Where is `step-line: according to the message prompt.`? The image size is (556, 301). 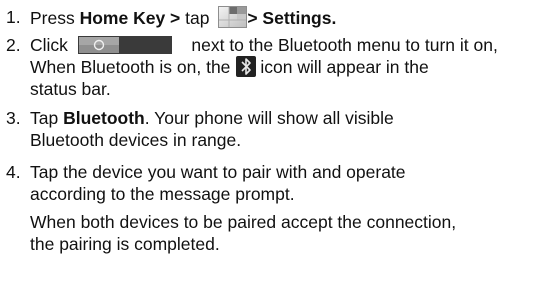
step-line: according to the message prompt. is located at coordinates (162, 194).